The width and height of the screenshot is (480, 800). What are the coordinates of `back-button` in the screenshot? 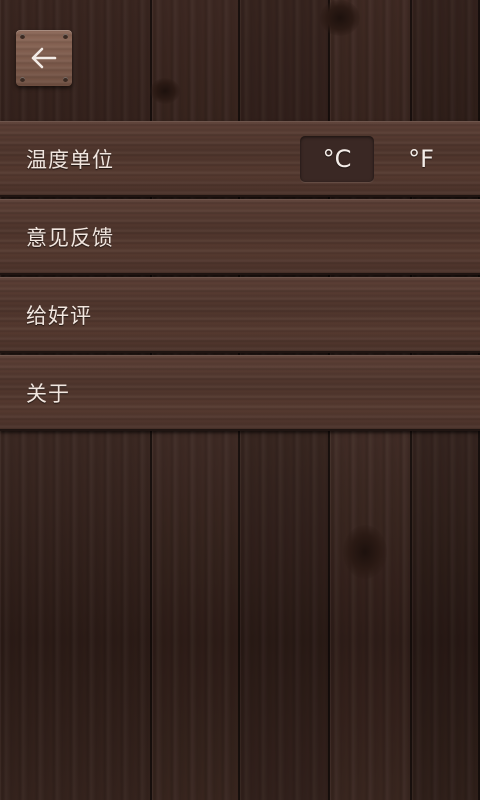 It's located at (44, 58).